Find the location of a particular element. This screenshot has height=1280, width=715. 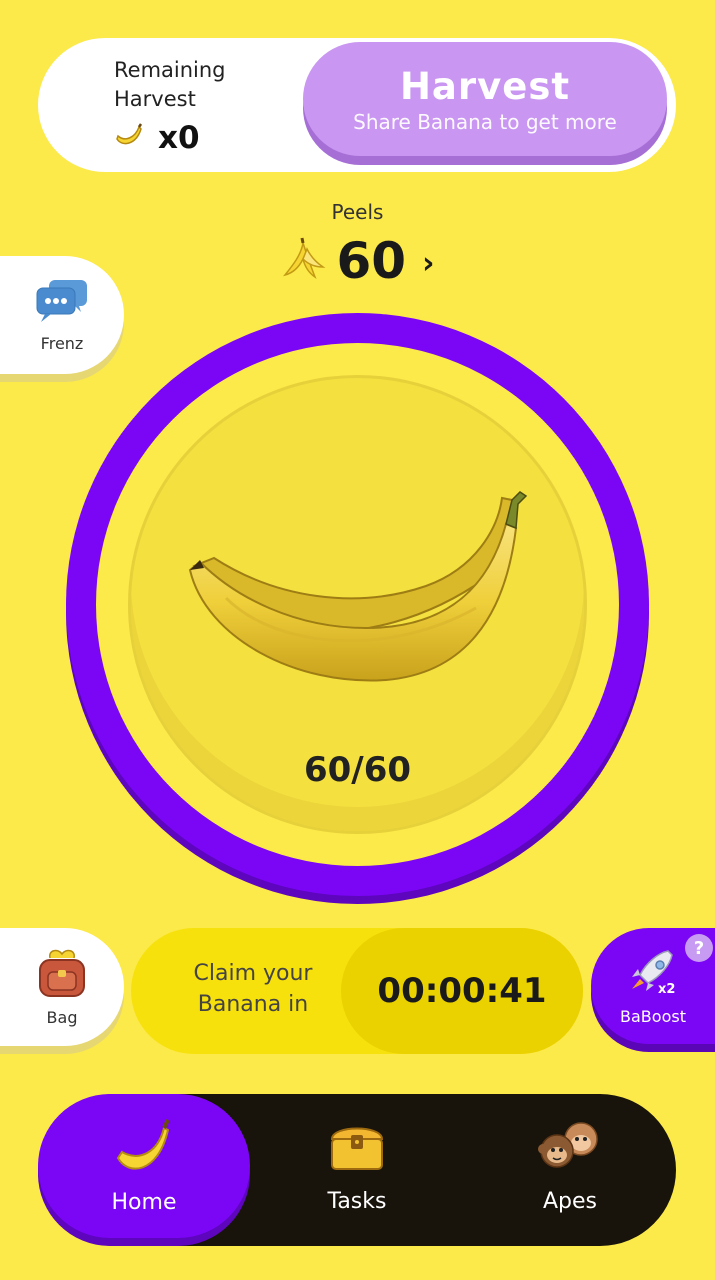

treasure-chest-icon is located at coordinates (357, 1149).